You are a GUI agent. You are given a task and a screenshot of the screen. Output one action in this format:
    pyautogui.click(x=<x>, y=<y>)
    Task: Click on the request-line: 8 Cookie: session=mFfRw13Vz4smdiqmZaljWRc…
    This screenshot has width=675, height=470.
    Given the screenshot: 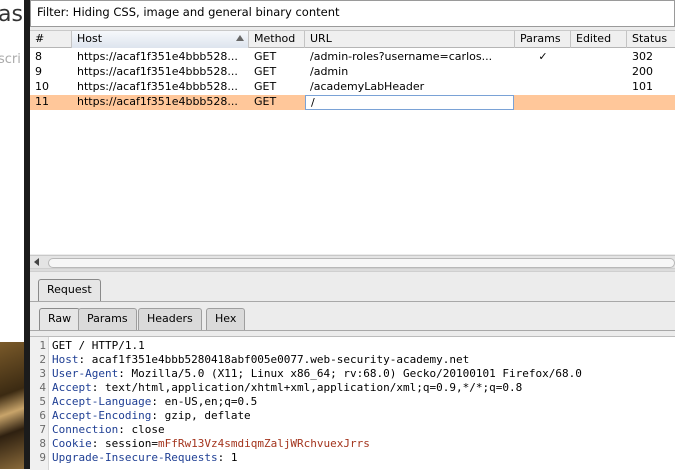 What is the action you would take?
    pyautogui.click(x=352, y=444)
    